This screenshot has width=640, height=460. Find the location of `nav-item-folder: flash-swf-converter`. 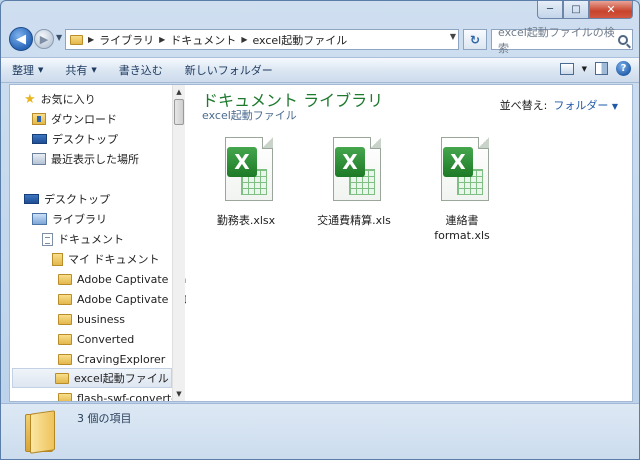

nav-item-folder: flash-swf-converter is located at coordinates (120, 394).